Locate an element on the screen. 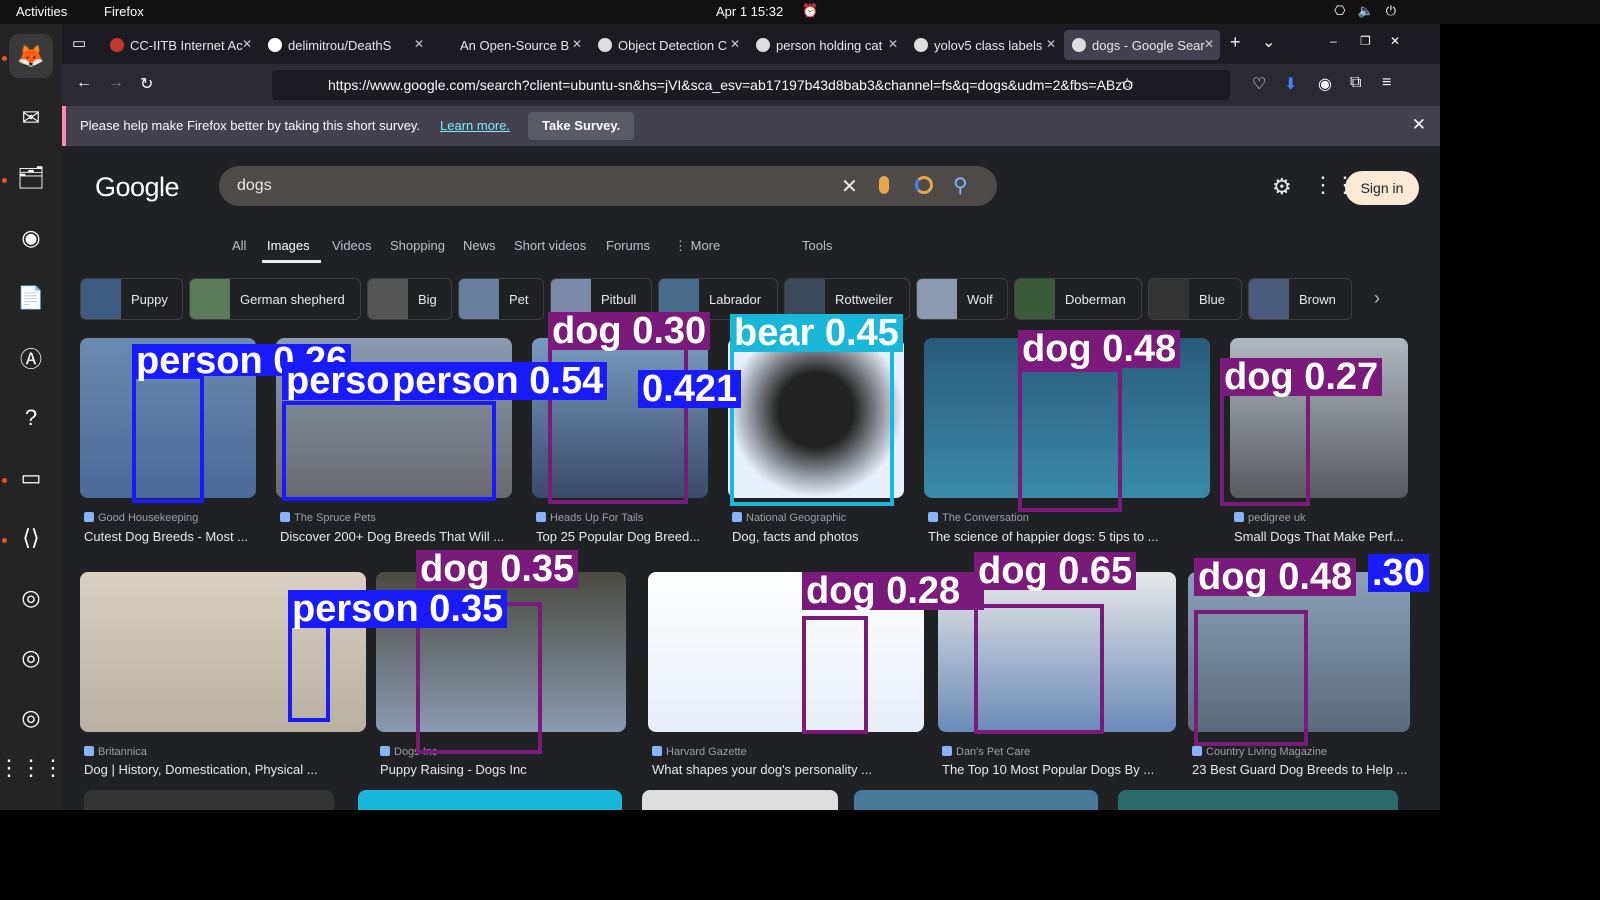 The image size is (1600, 900). filter-videos: Videos is located at coordinates (352, 245).